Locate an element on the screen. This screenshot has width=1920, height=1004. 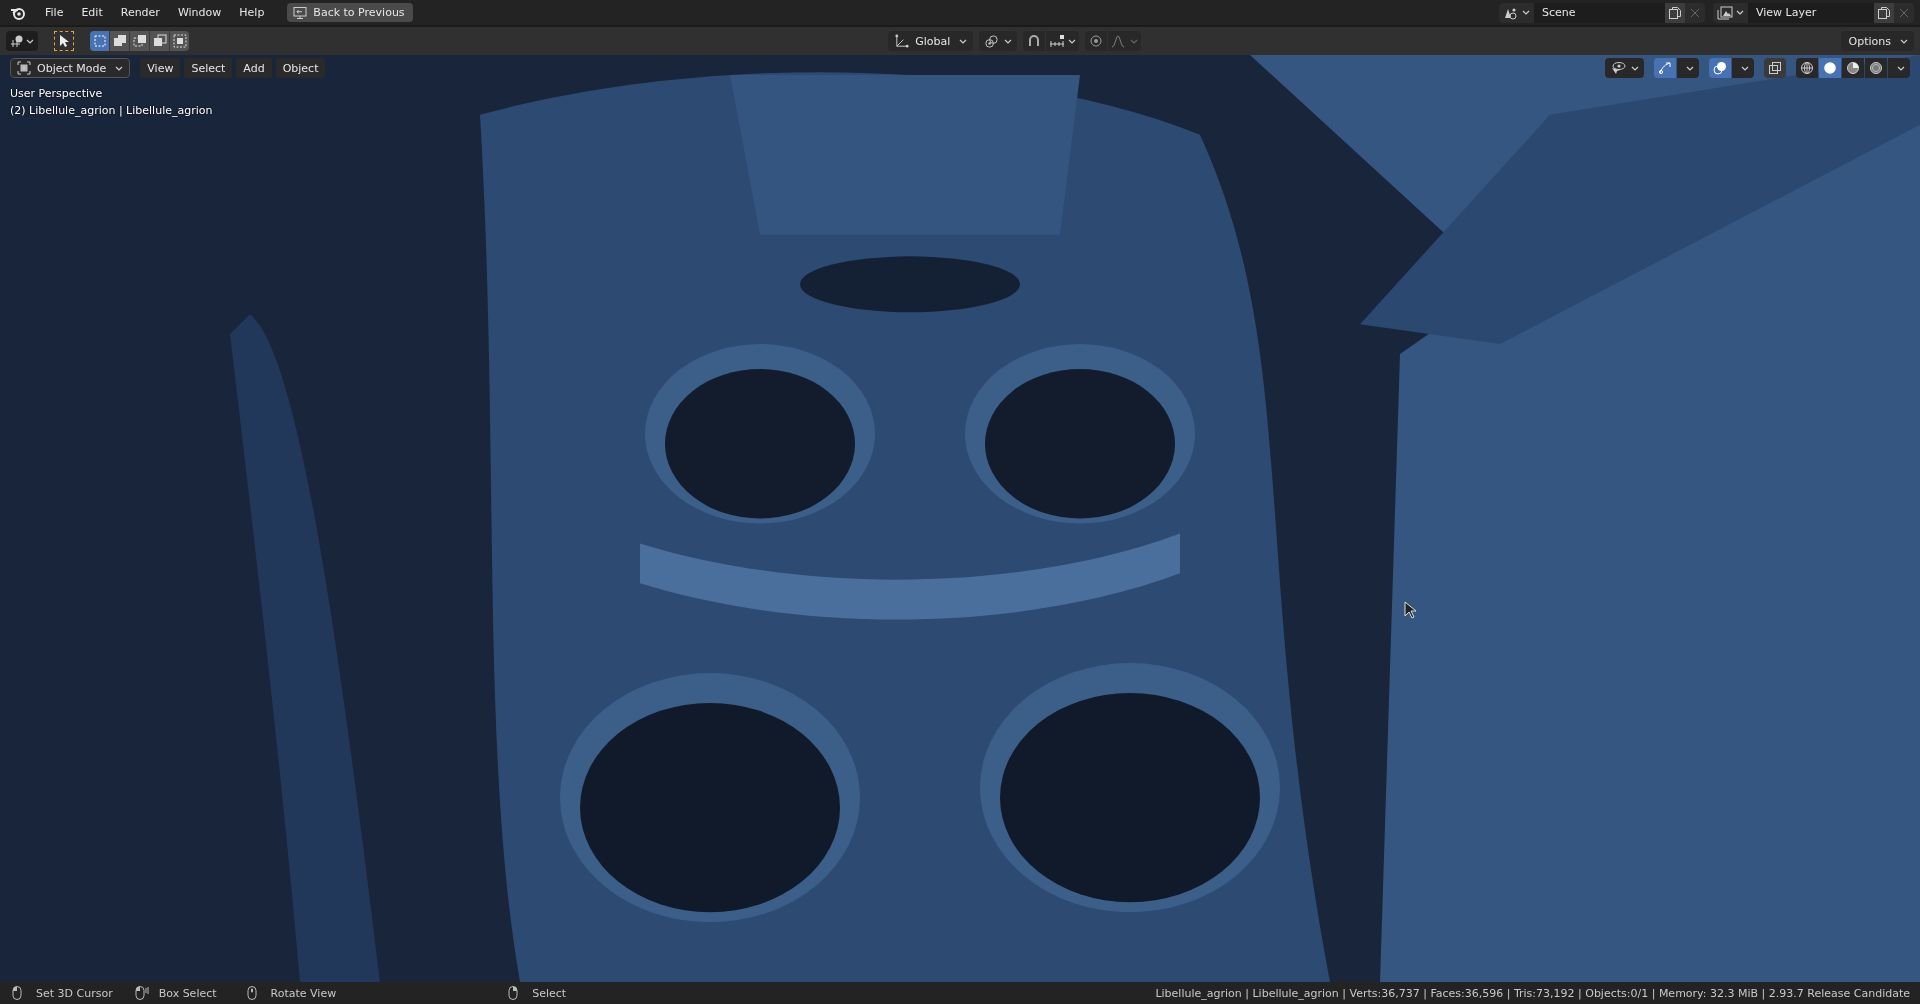
wireframe-shading-button is located at coordinates (1807, 68).